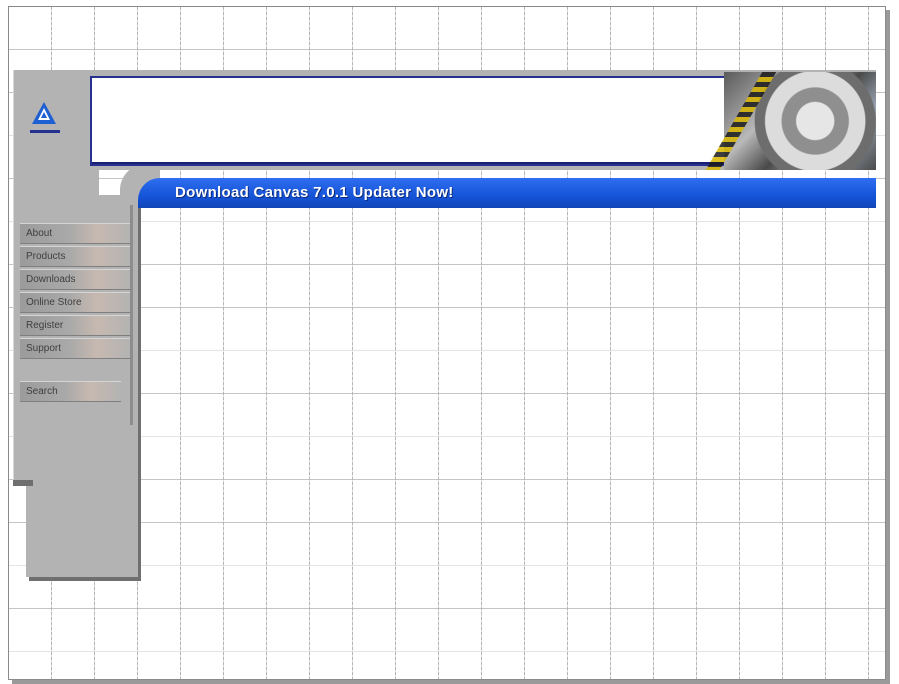  Describe the element at coordinates (75, 256) in the screenshot. I see `sidebar-item-products: Products` at that location.